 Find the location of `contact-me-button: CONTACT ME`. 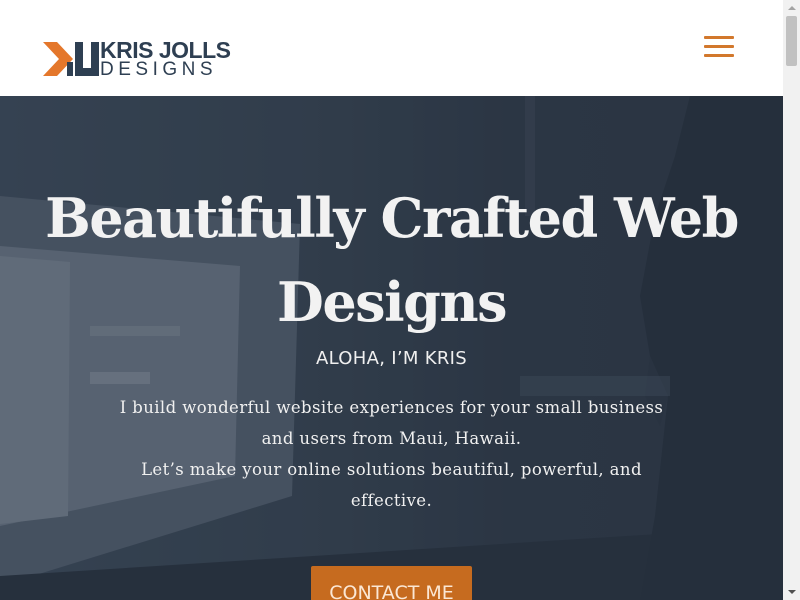

contact-me-button: CONTACT ME is located at coordinates (391, 583).